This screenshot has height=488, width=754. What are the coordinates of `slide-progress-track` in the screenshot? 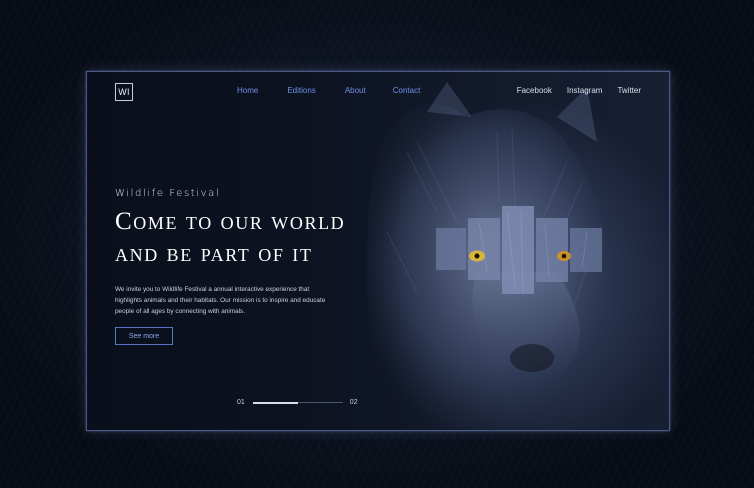 It's located at (297, 402).